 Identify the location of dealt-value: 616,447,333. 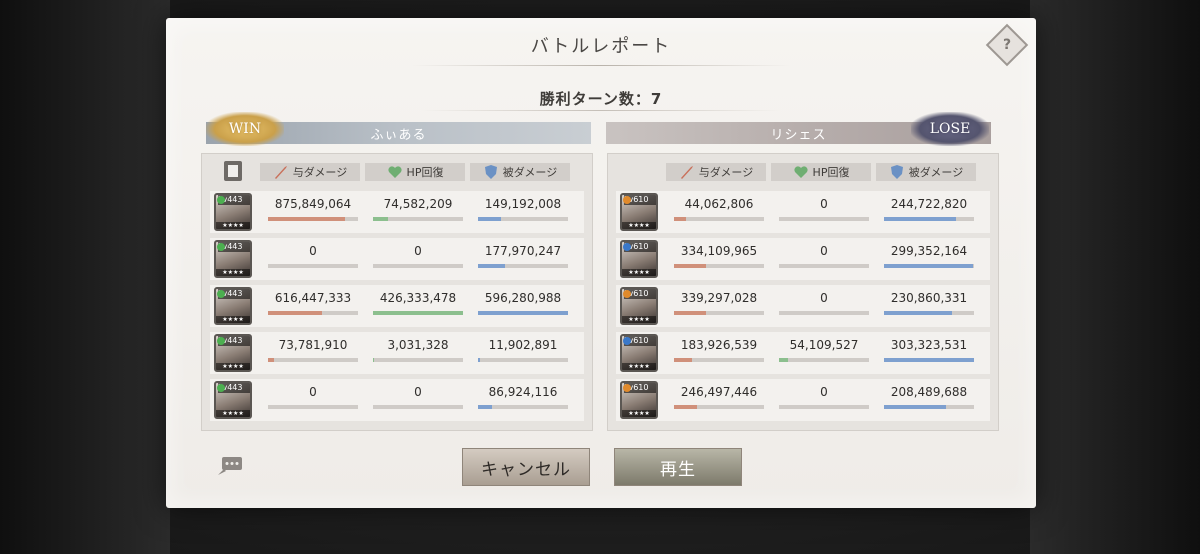
(313, 298).